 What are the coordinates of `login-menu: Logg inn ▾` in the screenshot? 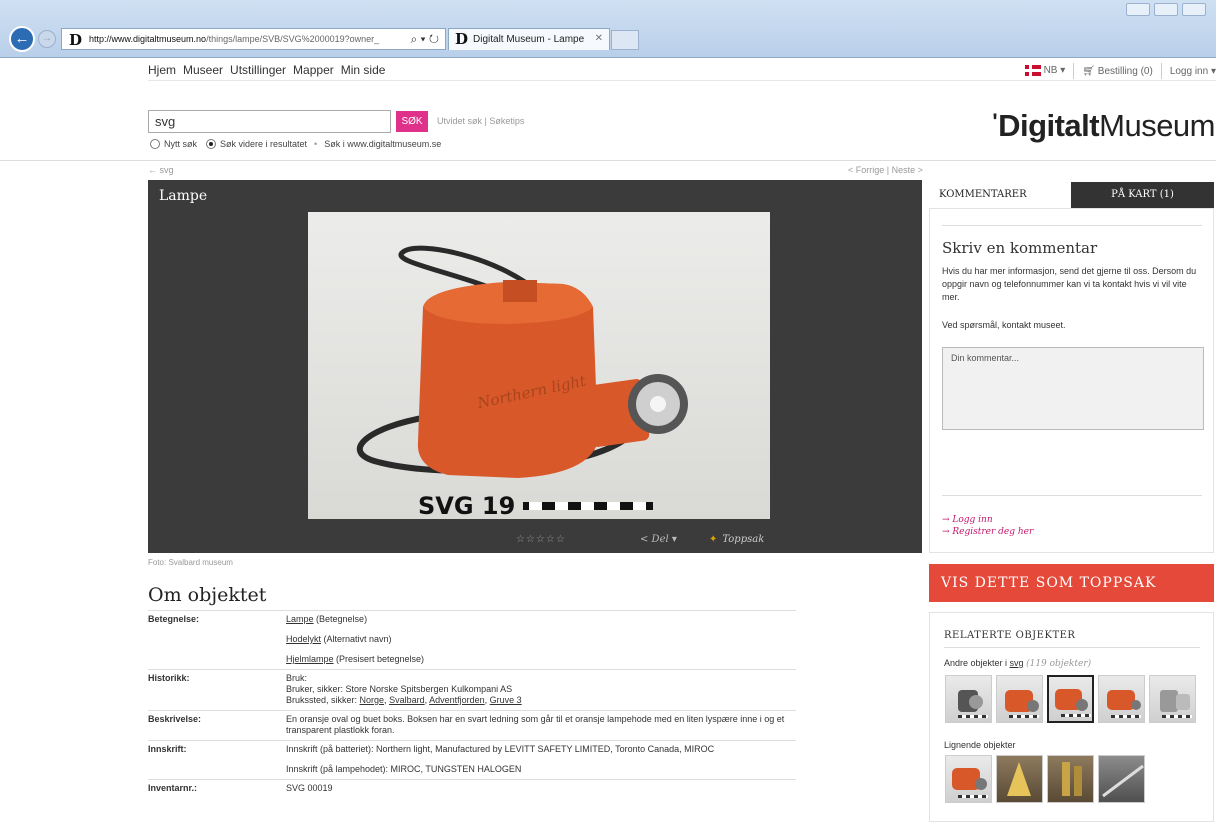 It's located at (1193, 71).